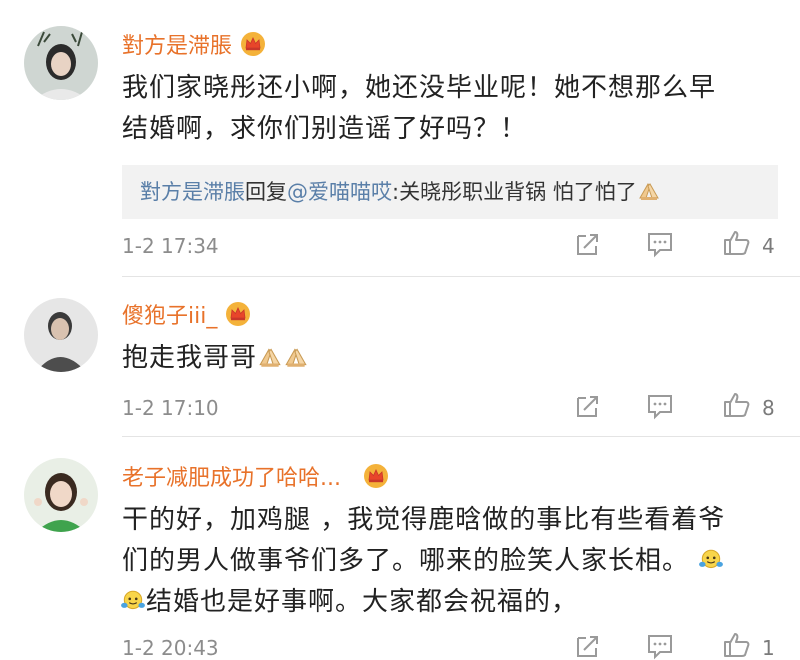  Describe the element at coordinates (445, 602) in the screenshot. I see `comment-text-line: 结婚也是好事啊。大家都会祝福的，` at that location.